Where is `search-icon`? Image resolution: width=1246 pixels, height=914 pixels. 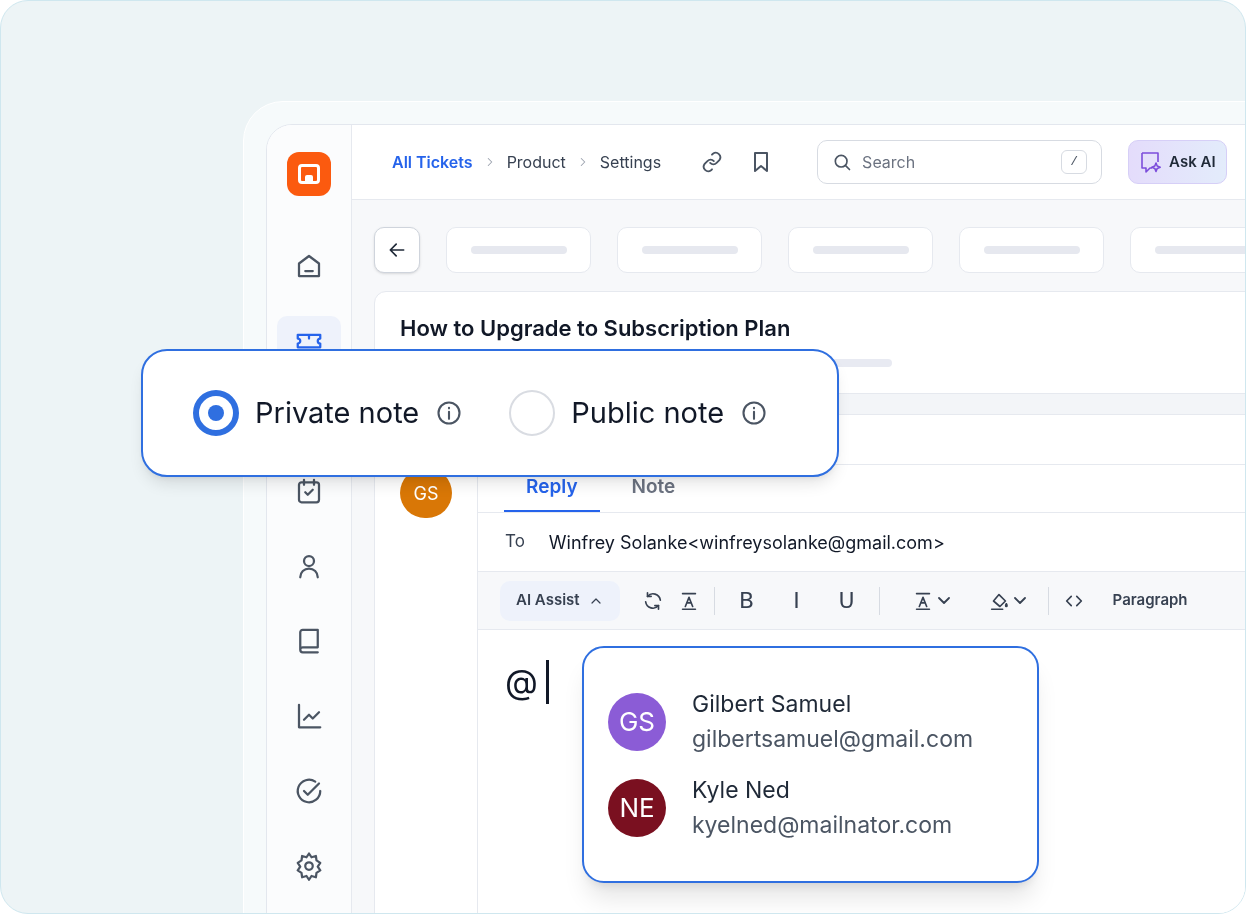 search-icon is located at coordinates (842, 162).